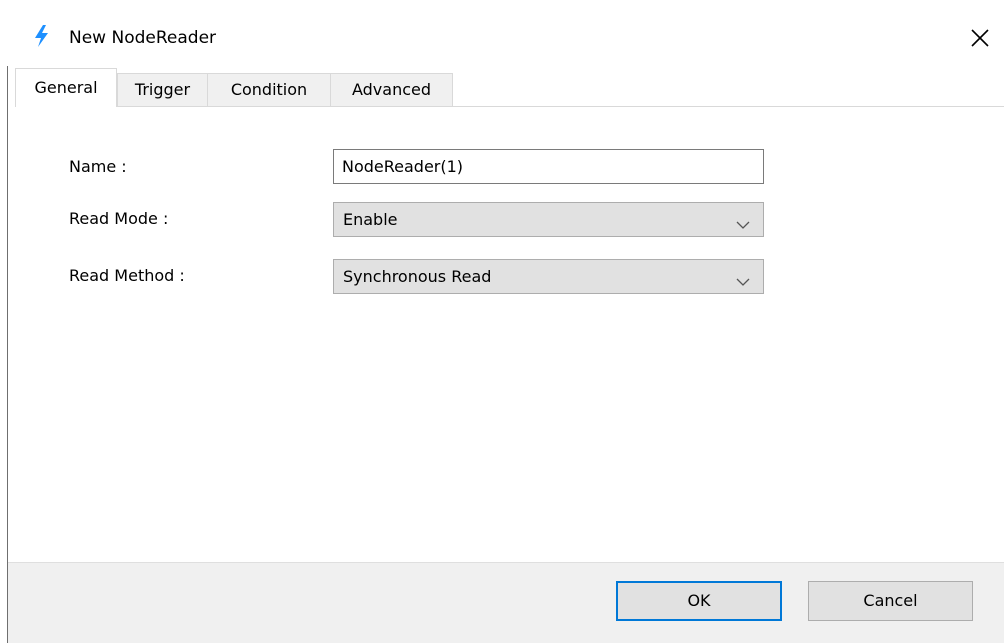  What do you see at coordinates (890, 601) in the screenshot?
I see `cancel-button: Cancel` at bounding box center [890, 601].